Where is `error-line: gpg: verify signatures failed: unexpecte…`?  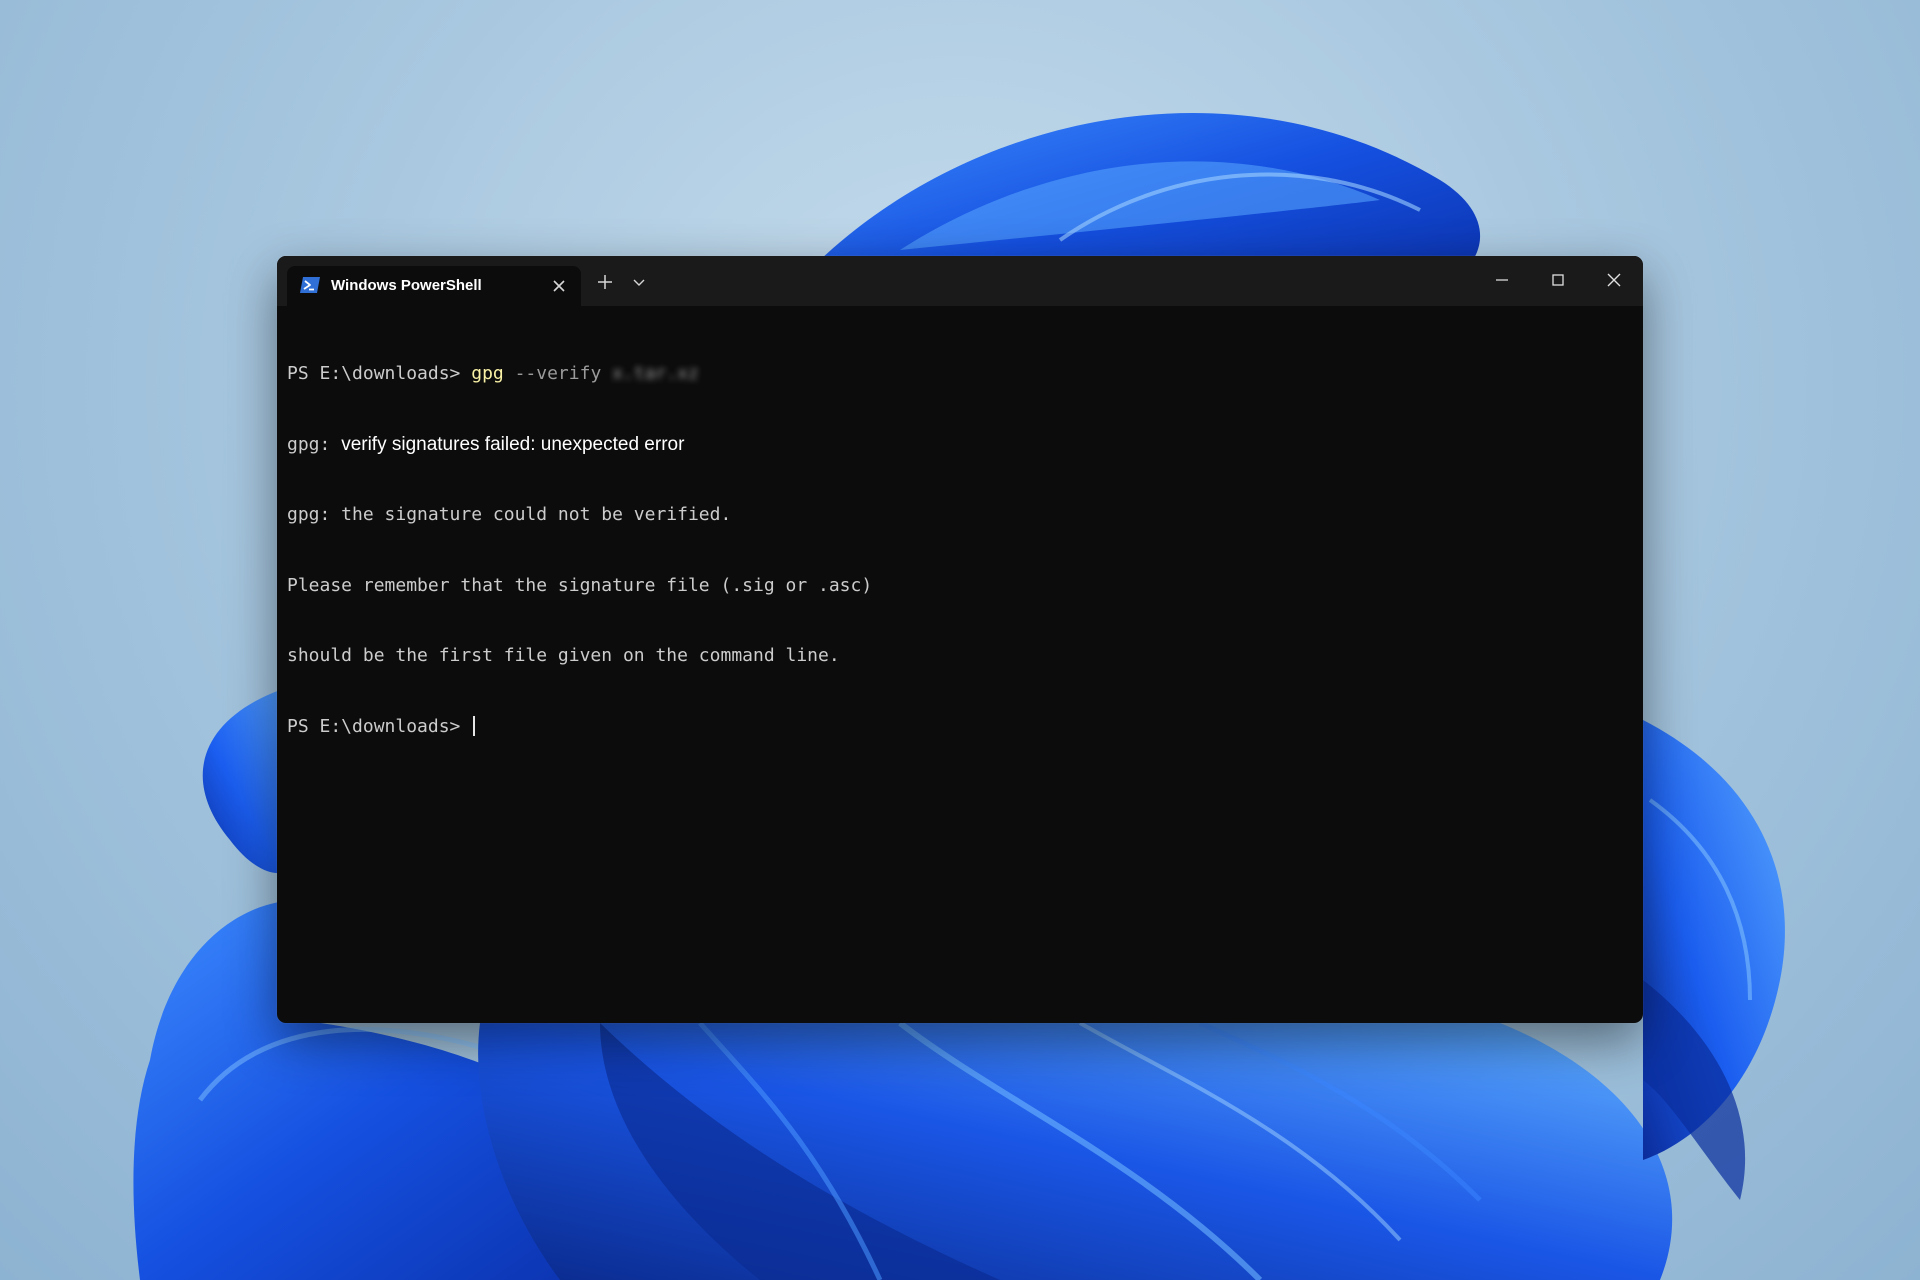 error-line: gpg: verify signatures failed: unexpecte… is located at coordinates (960, 445).